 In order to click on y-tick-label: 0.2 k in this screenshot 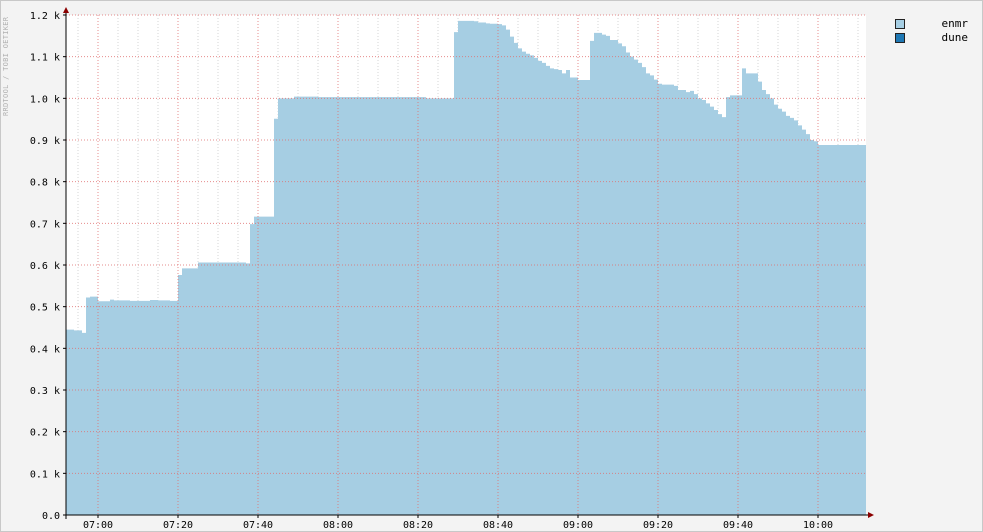, I will do `click(45, 433)`.